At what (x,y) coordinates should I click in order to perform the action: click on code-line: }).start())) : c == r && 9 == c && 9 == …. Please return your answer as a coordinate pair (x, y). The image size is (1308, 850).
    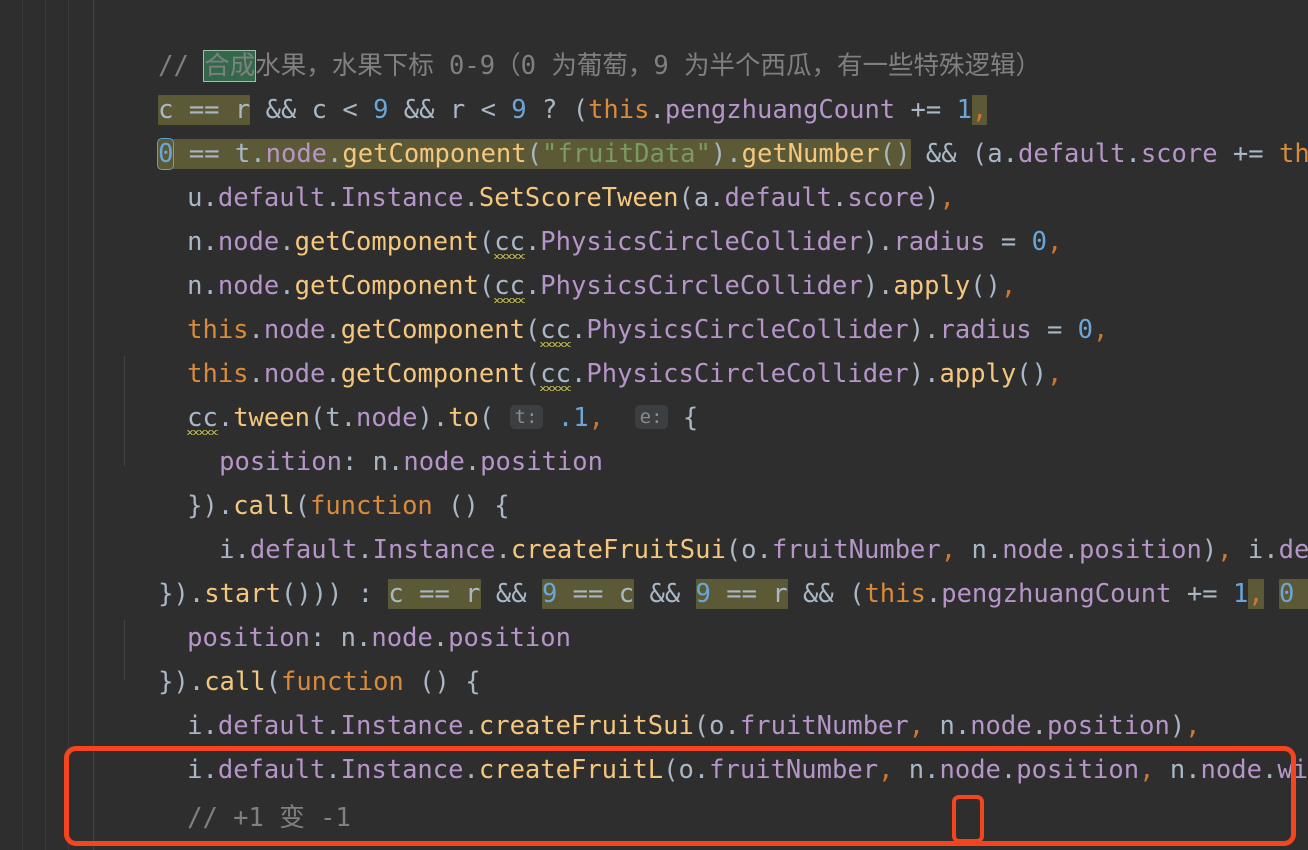
    Looking at the image, I should click on (654, 568).